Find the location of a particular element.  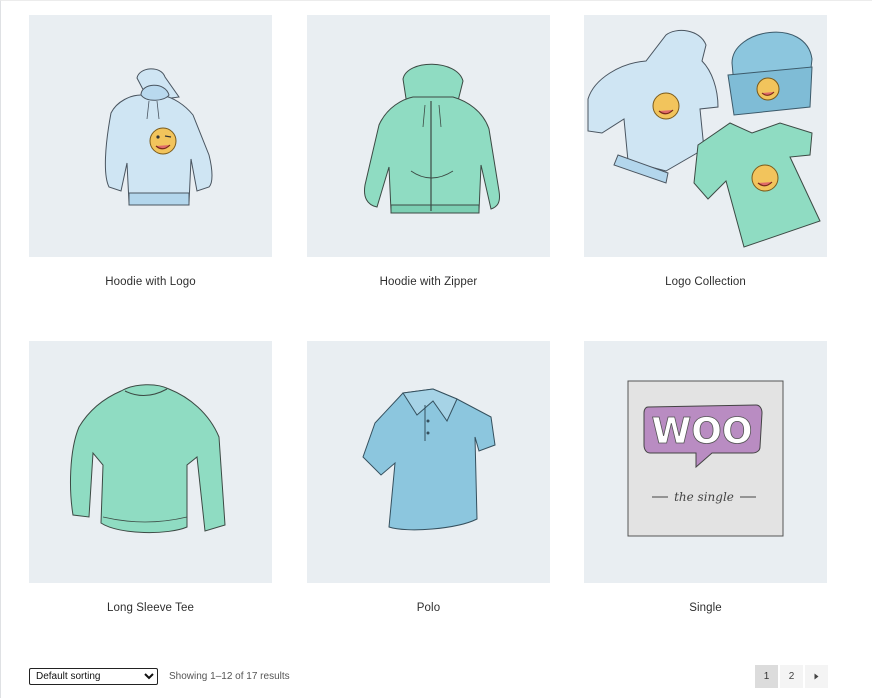

next-page-button is located at coordinates (816, 676).